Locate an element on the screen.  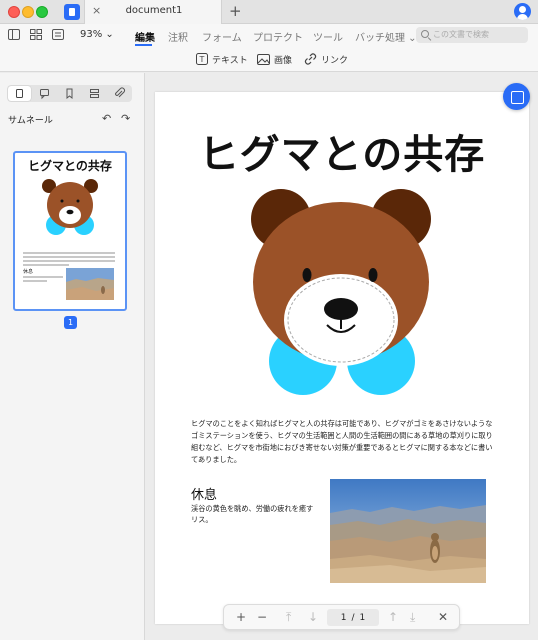
tab-title: document1 is located at coordinates (154, 10).